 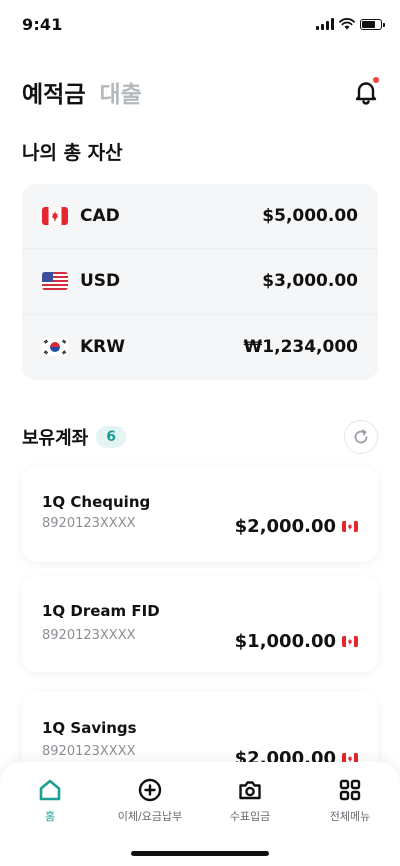 I want to click on header: 예적금 대출, so click(x=200, y=92).